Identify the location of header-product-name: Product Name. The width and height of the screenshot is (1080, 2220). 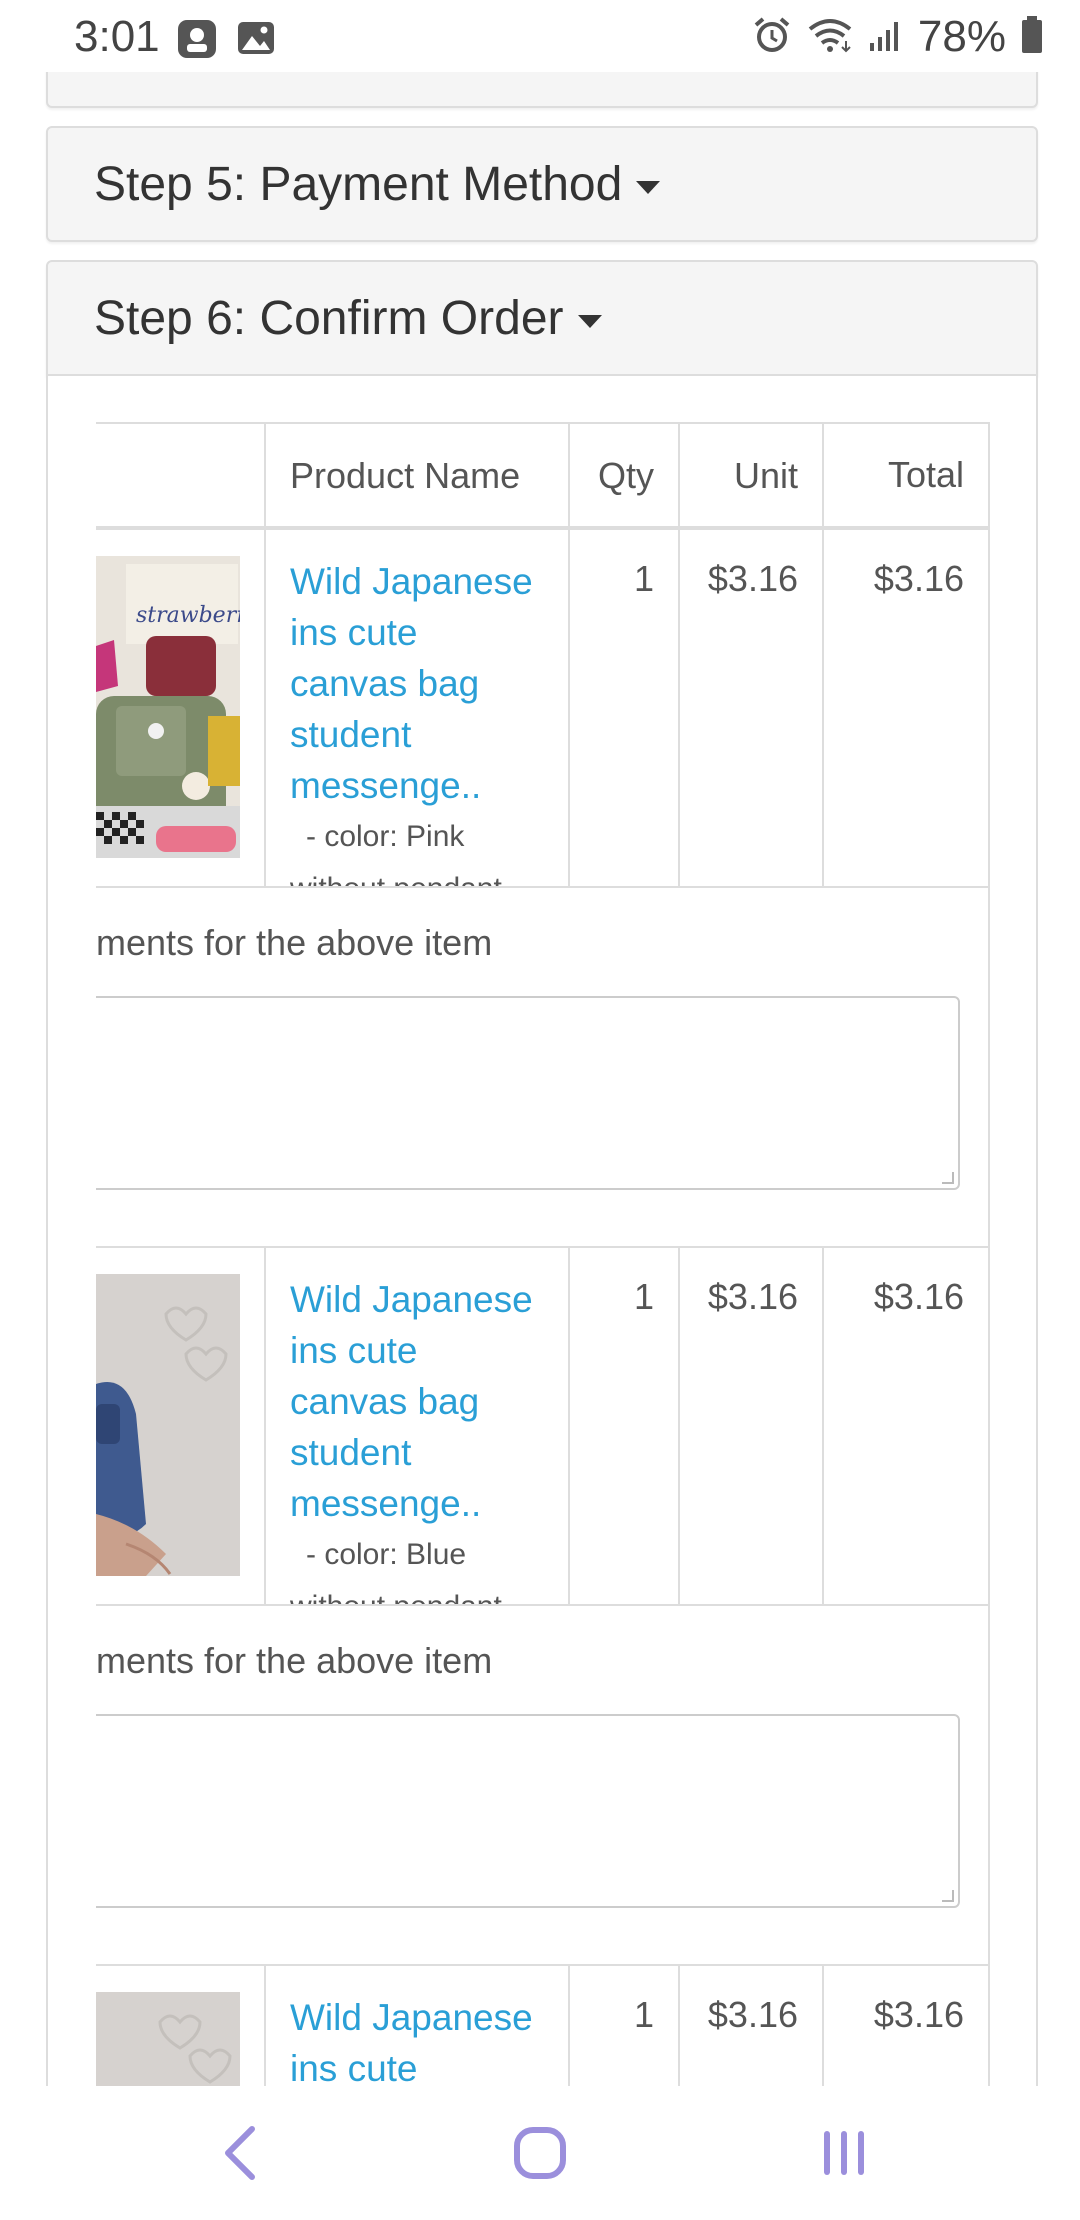
(417, 476).